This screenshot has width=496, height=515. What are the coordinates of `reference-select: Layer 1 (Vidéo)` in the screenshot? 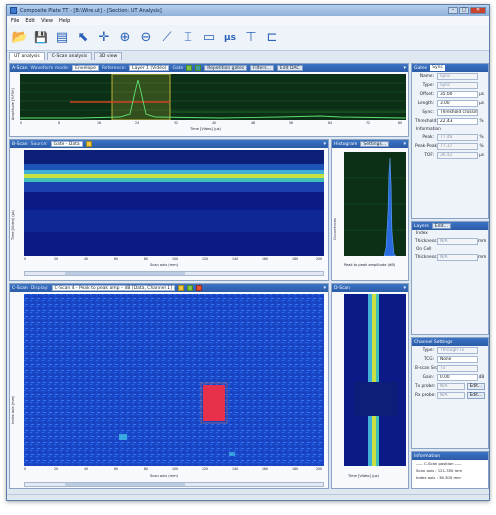 It's located at (149, 68).